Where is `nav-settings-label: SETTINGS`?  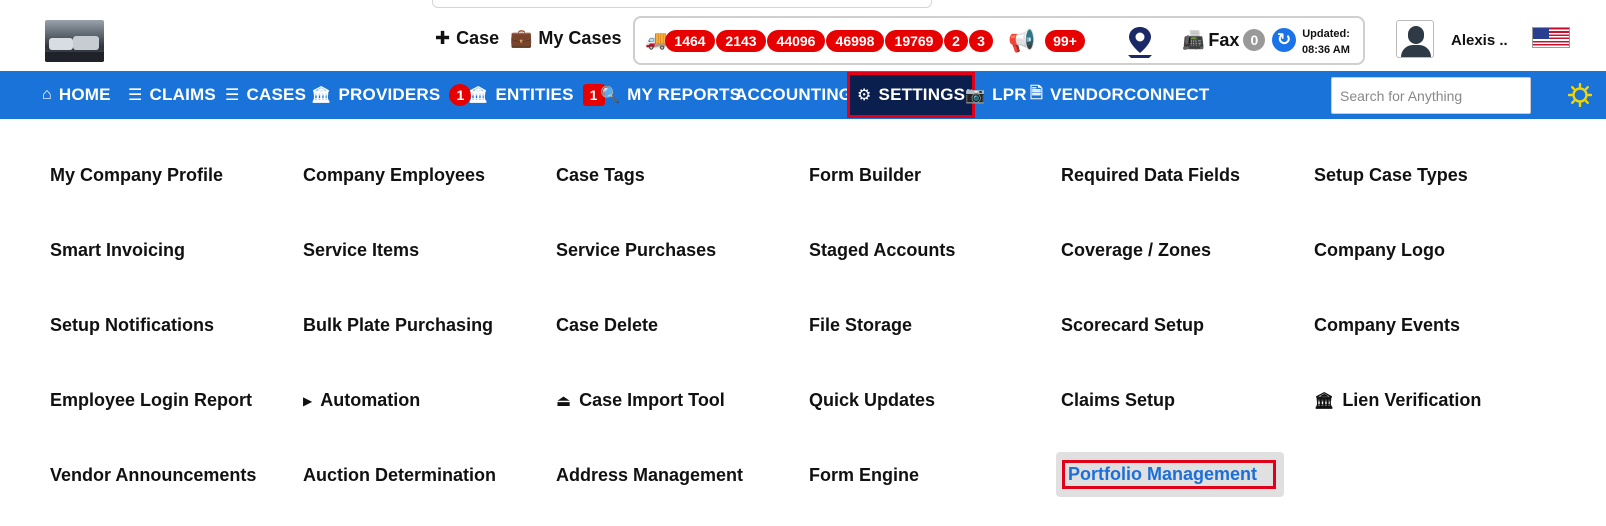
nav-settings-label: SETTINGS is located at coordinates (922, 94).